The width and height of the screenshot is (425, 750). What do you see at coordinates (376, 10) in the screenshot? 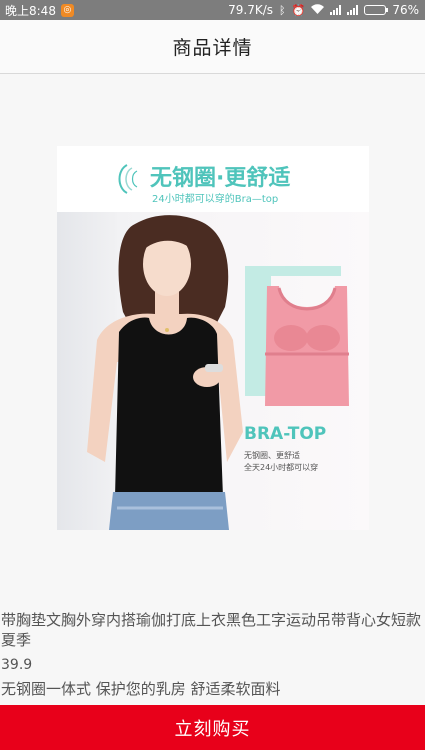
I see `battery-icon` at bounding box center [376, 10].